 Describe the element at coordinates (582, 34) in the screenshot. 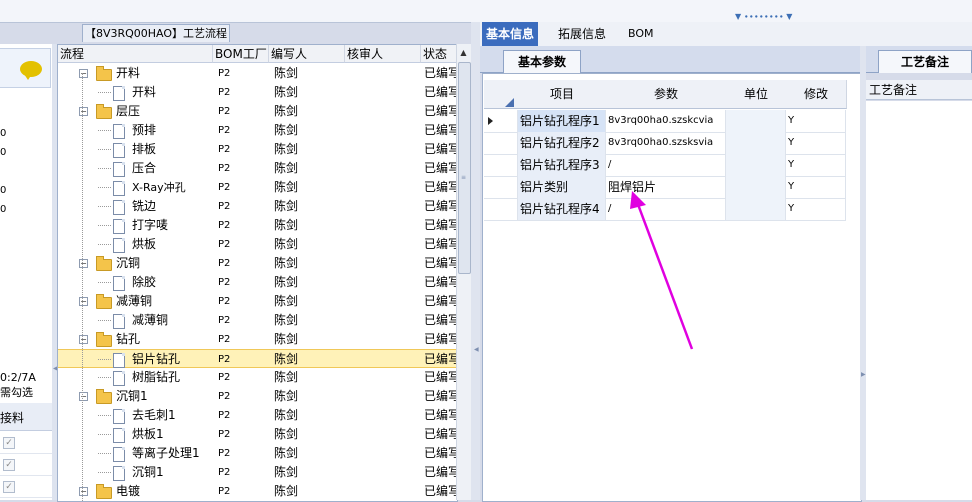

I see `tab-extended-info: 拓展信息` at that location.